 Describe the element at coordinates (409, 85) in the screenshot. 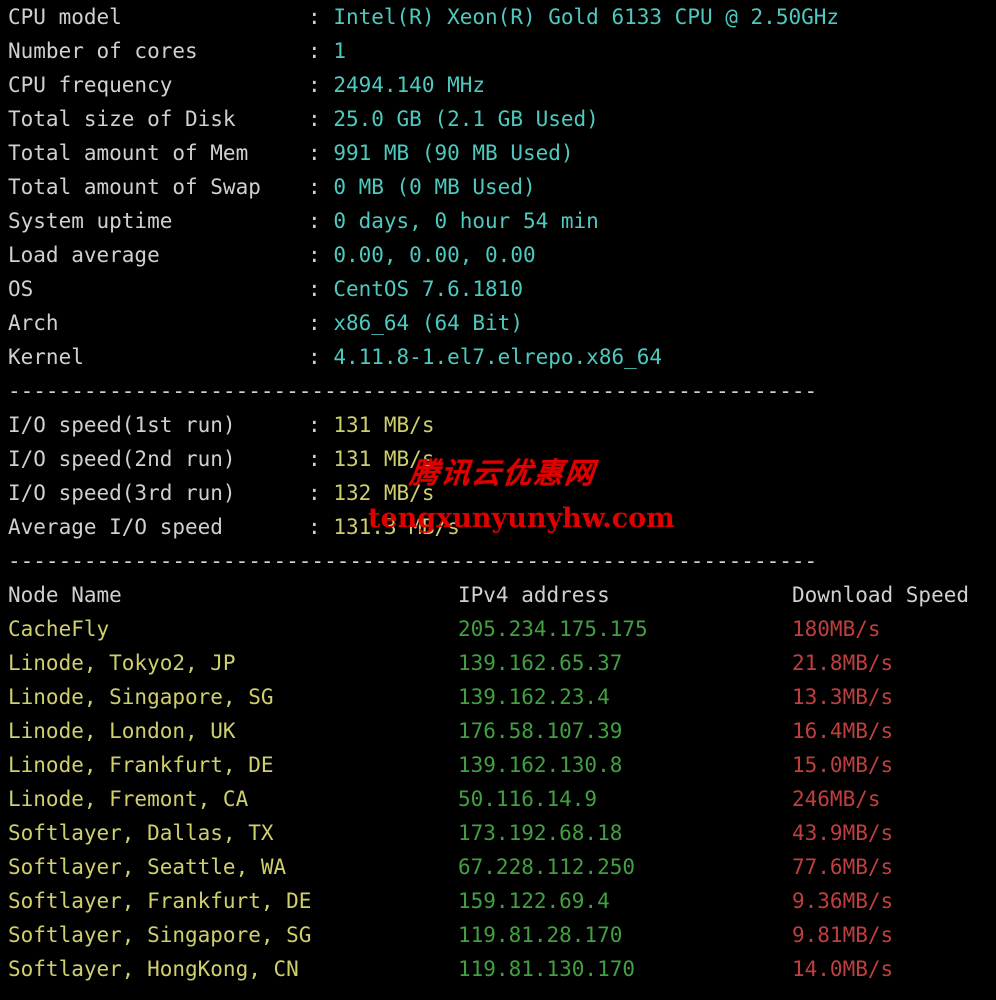

I see `system-info-value: 2494.140 MHz` at that location.